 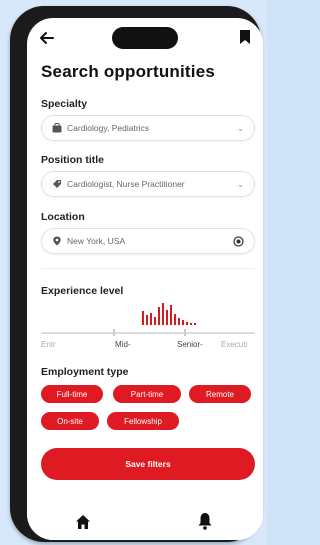 What do you see at coordinates (83, 522) in the screenshot?
I see `home-icon` at bounding box center [83, 522].